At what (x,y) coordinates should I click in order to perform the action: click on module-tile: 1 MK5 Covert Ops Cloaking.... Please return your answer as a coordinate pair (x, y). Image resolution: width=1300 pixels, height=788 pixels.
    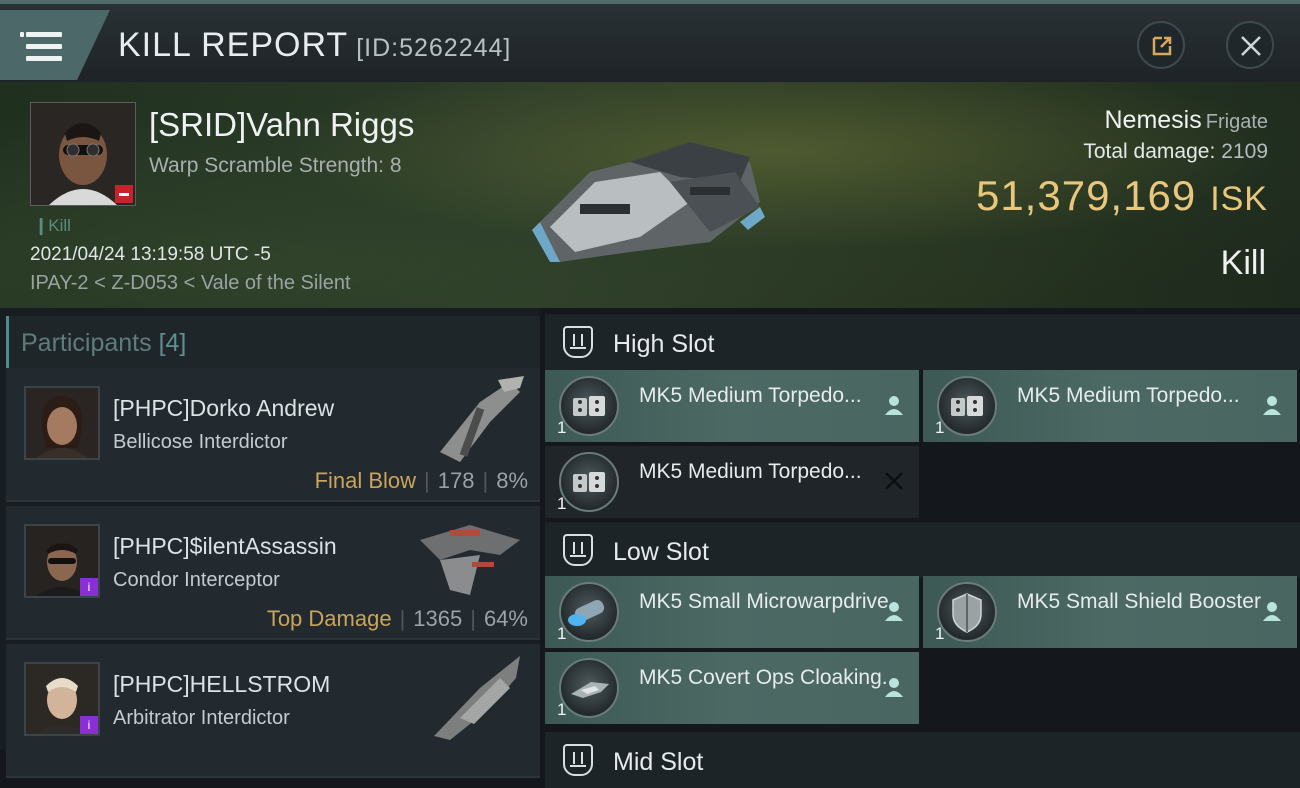
    Looking at the image, I should click on (732, 688).